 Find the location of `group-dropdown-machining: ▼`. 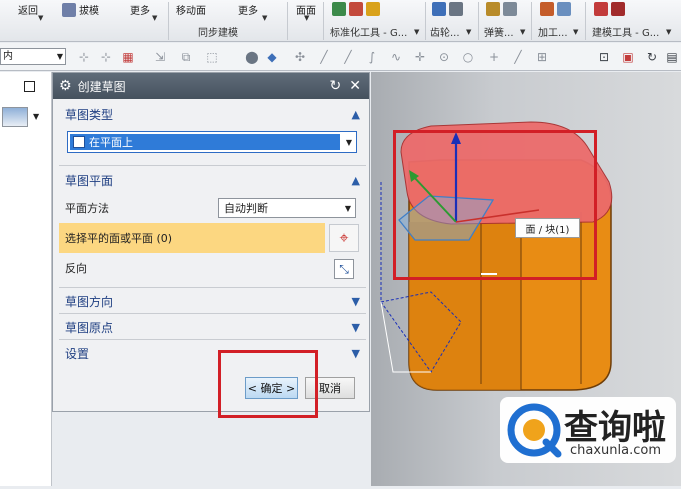

group-dropdown-machining: ▼ is located at coordinates (575, 31).